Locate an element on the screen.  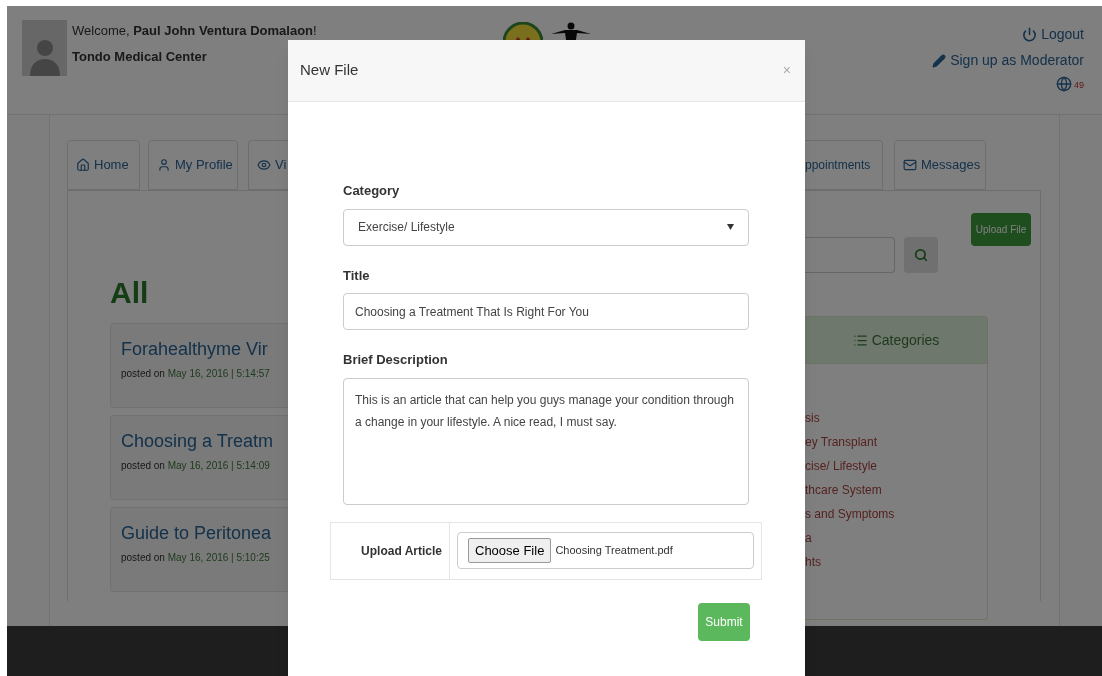
section-title: All is located at coordinates (130, 293).